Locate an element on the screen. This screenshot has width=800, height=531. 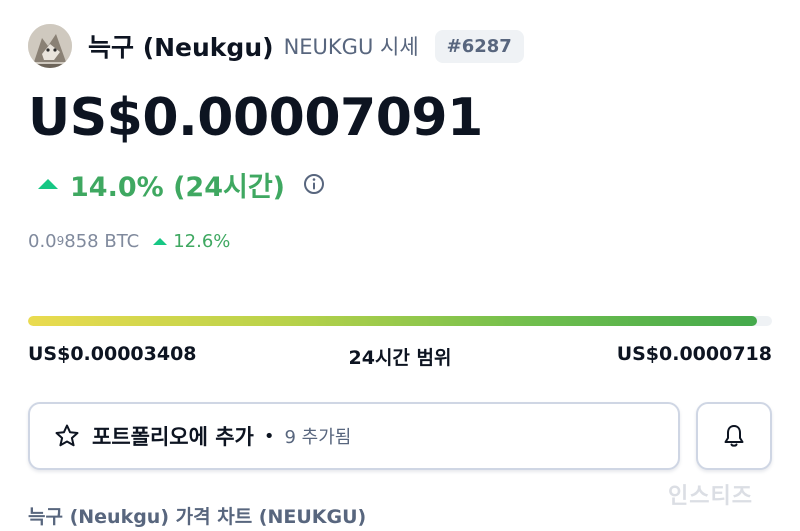
add-to-portfolio-button: 포트폴리오에 추가 • 9 추가됨 is located at coordinates (354, 436).